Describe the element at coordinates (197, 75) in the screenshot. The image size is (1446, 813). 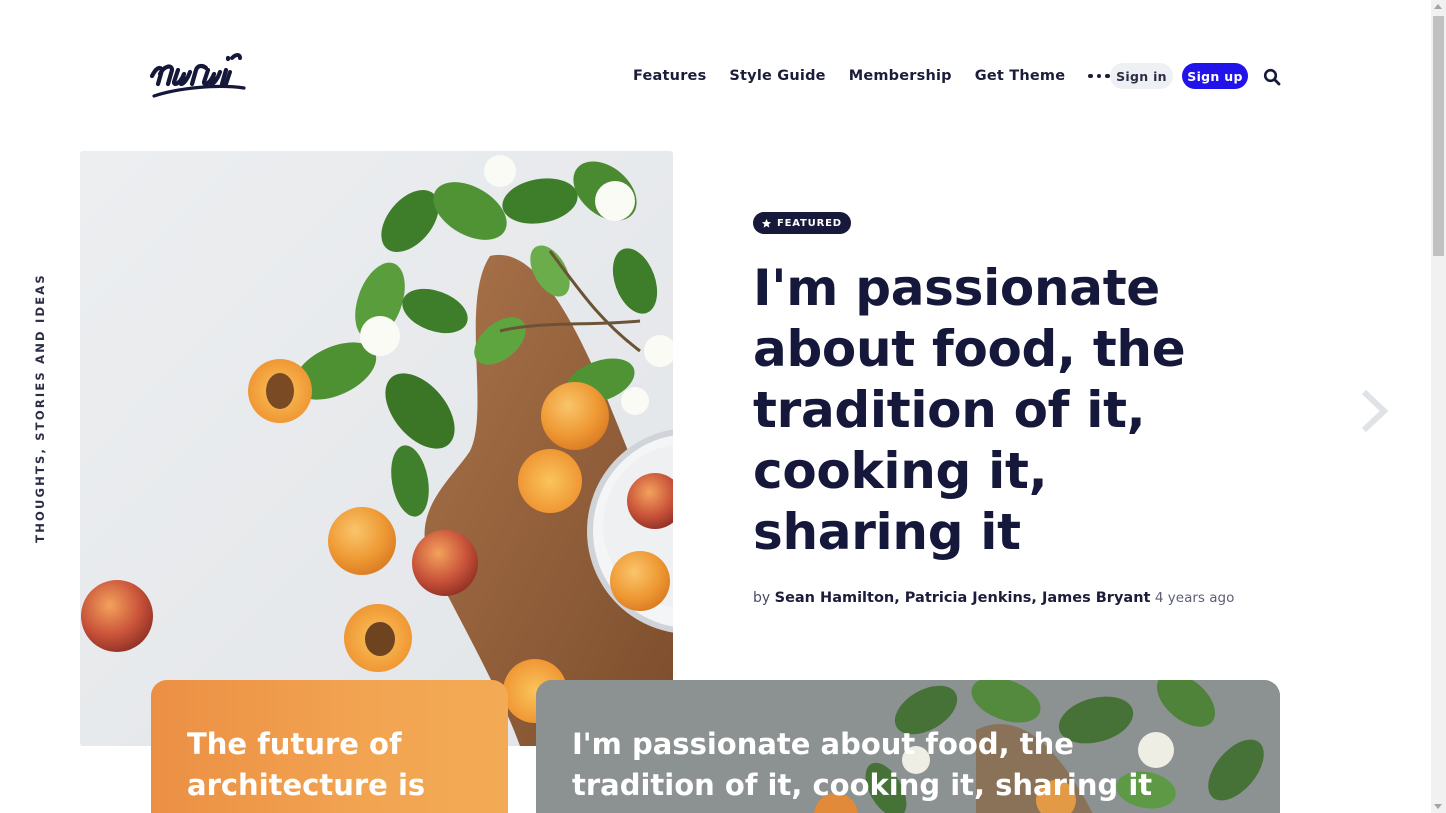
I see `logo-wordmark` at that location.